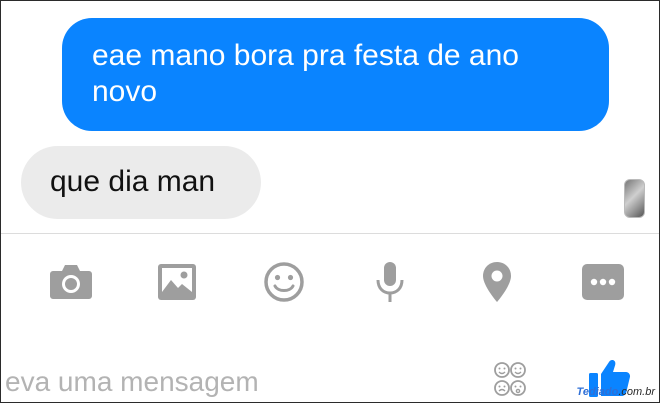 This screenshot has width=660, height=403. I want to click on divider, so click(330, 233).